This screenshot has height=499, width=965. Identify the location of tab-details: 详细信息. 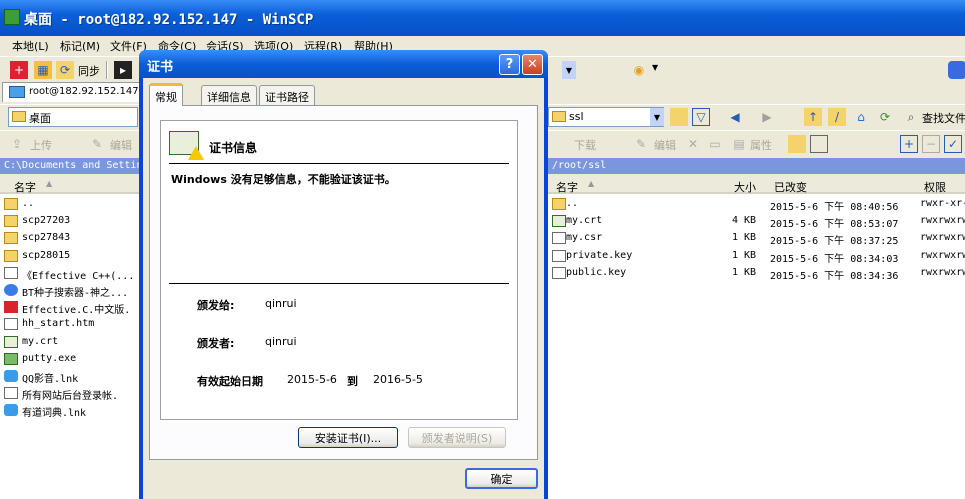
(229, 95).